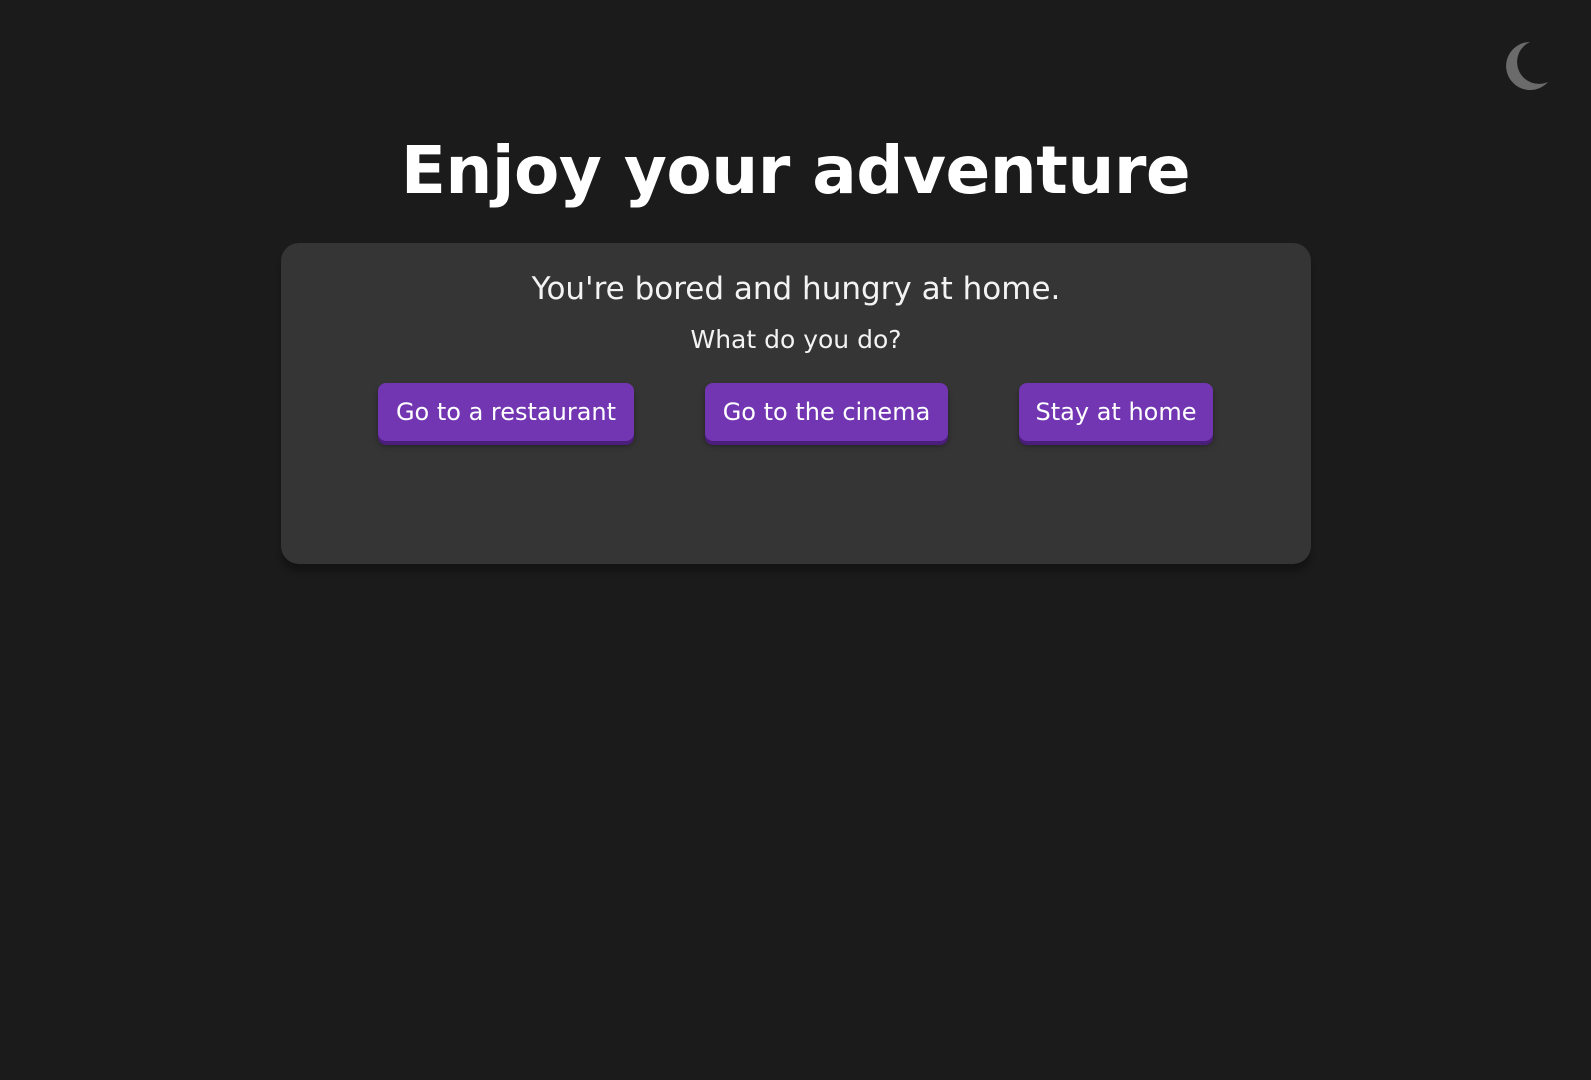  I want to click on story-text: You're bored and hungry at home., so click(796, 289).